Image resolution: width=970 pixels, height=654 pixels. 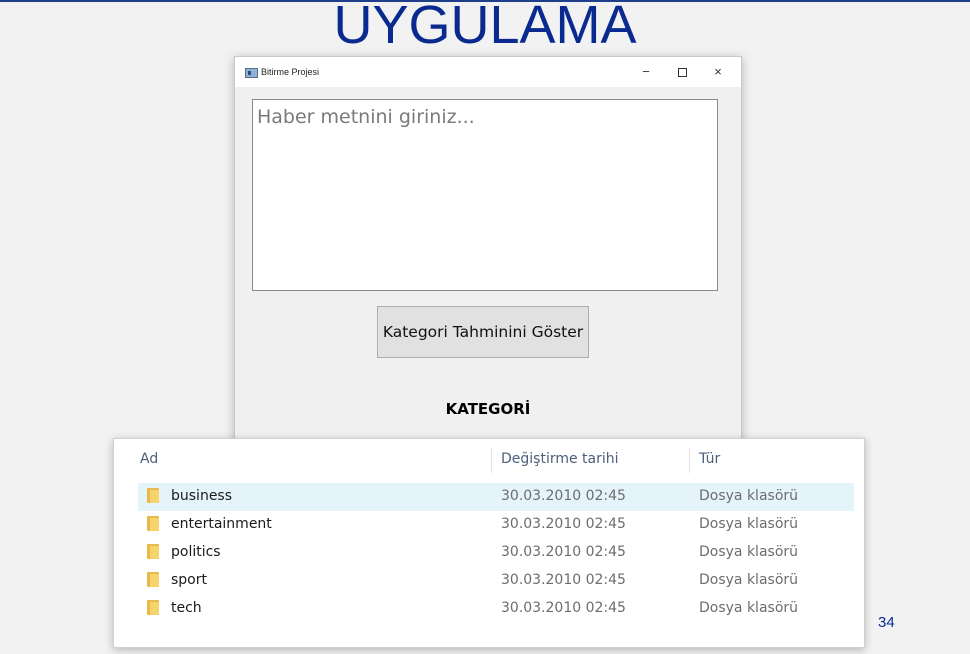 I want to click on folder-row-sport: sport 30.03.2010 02:45 Dosya klasörü, so click(x=496, y=581).